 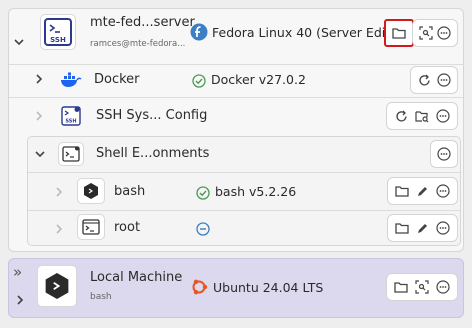 I want to click on local-machine-shell: bash, so click(x=101, y=297).